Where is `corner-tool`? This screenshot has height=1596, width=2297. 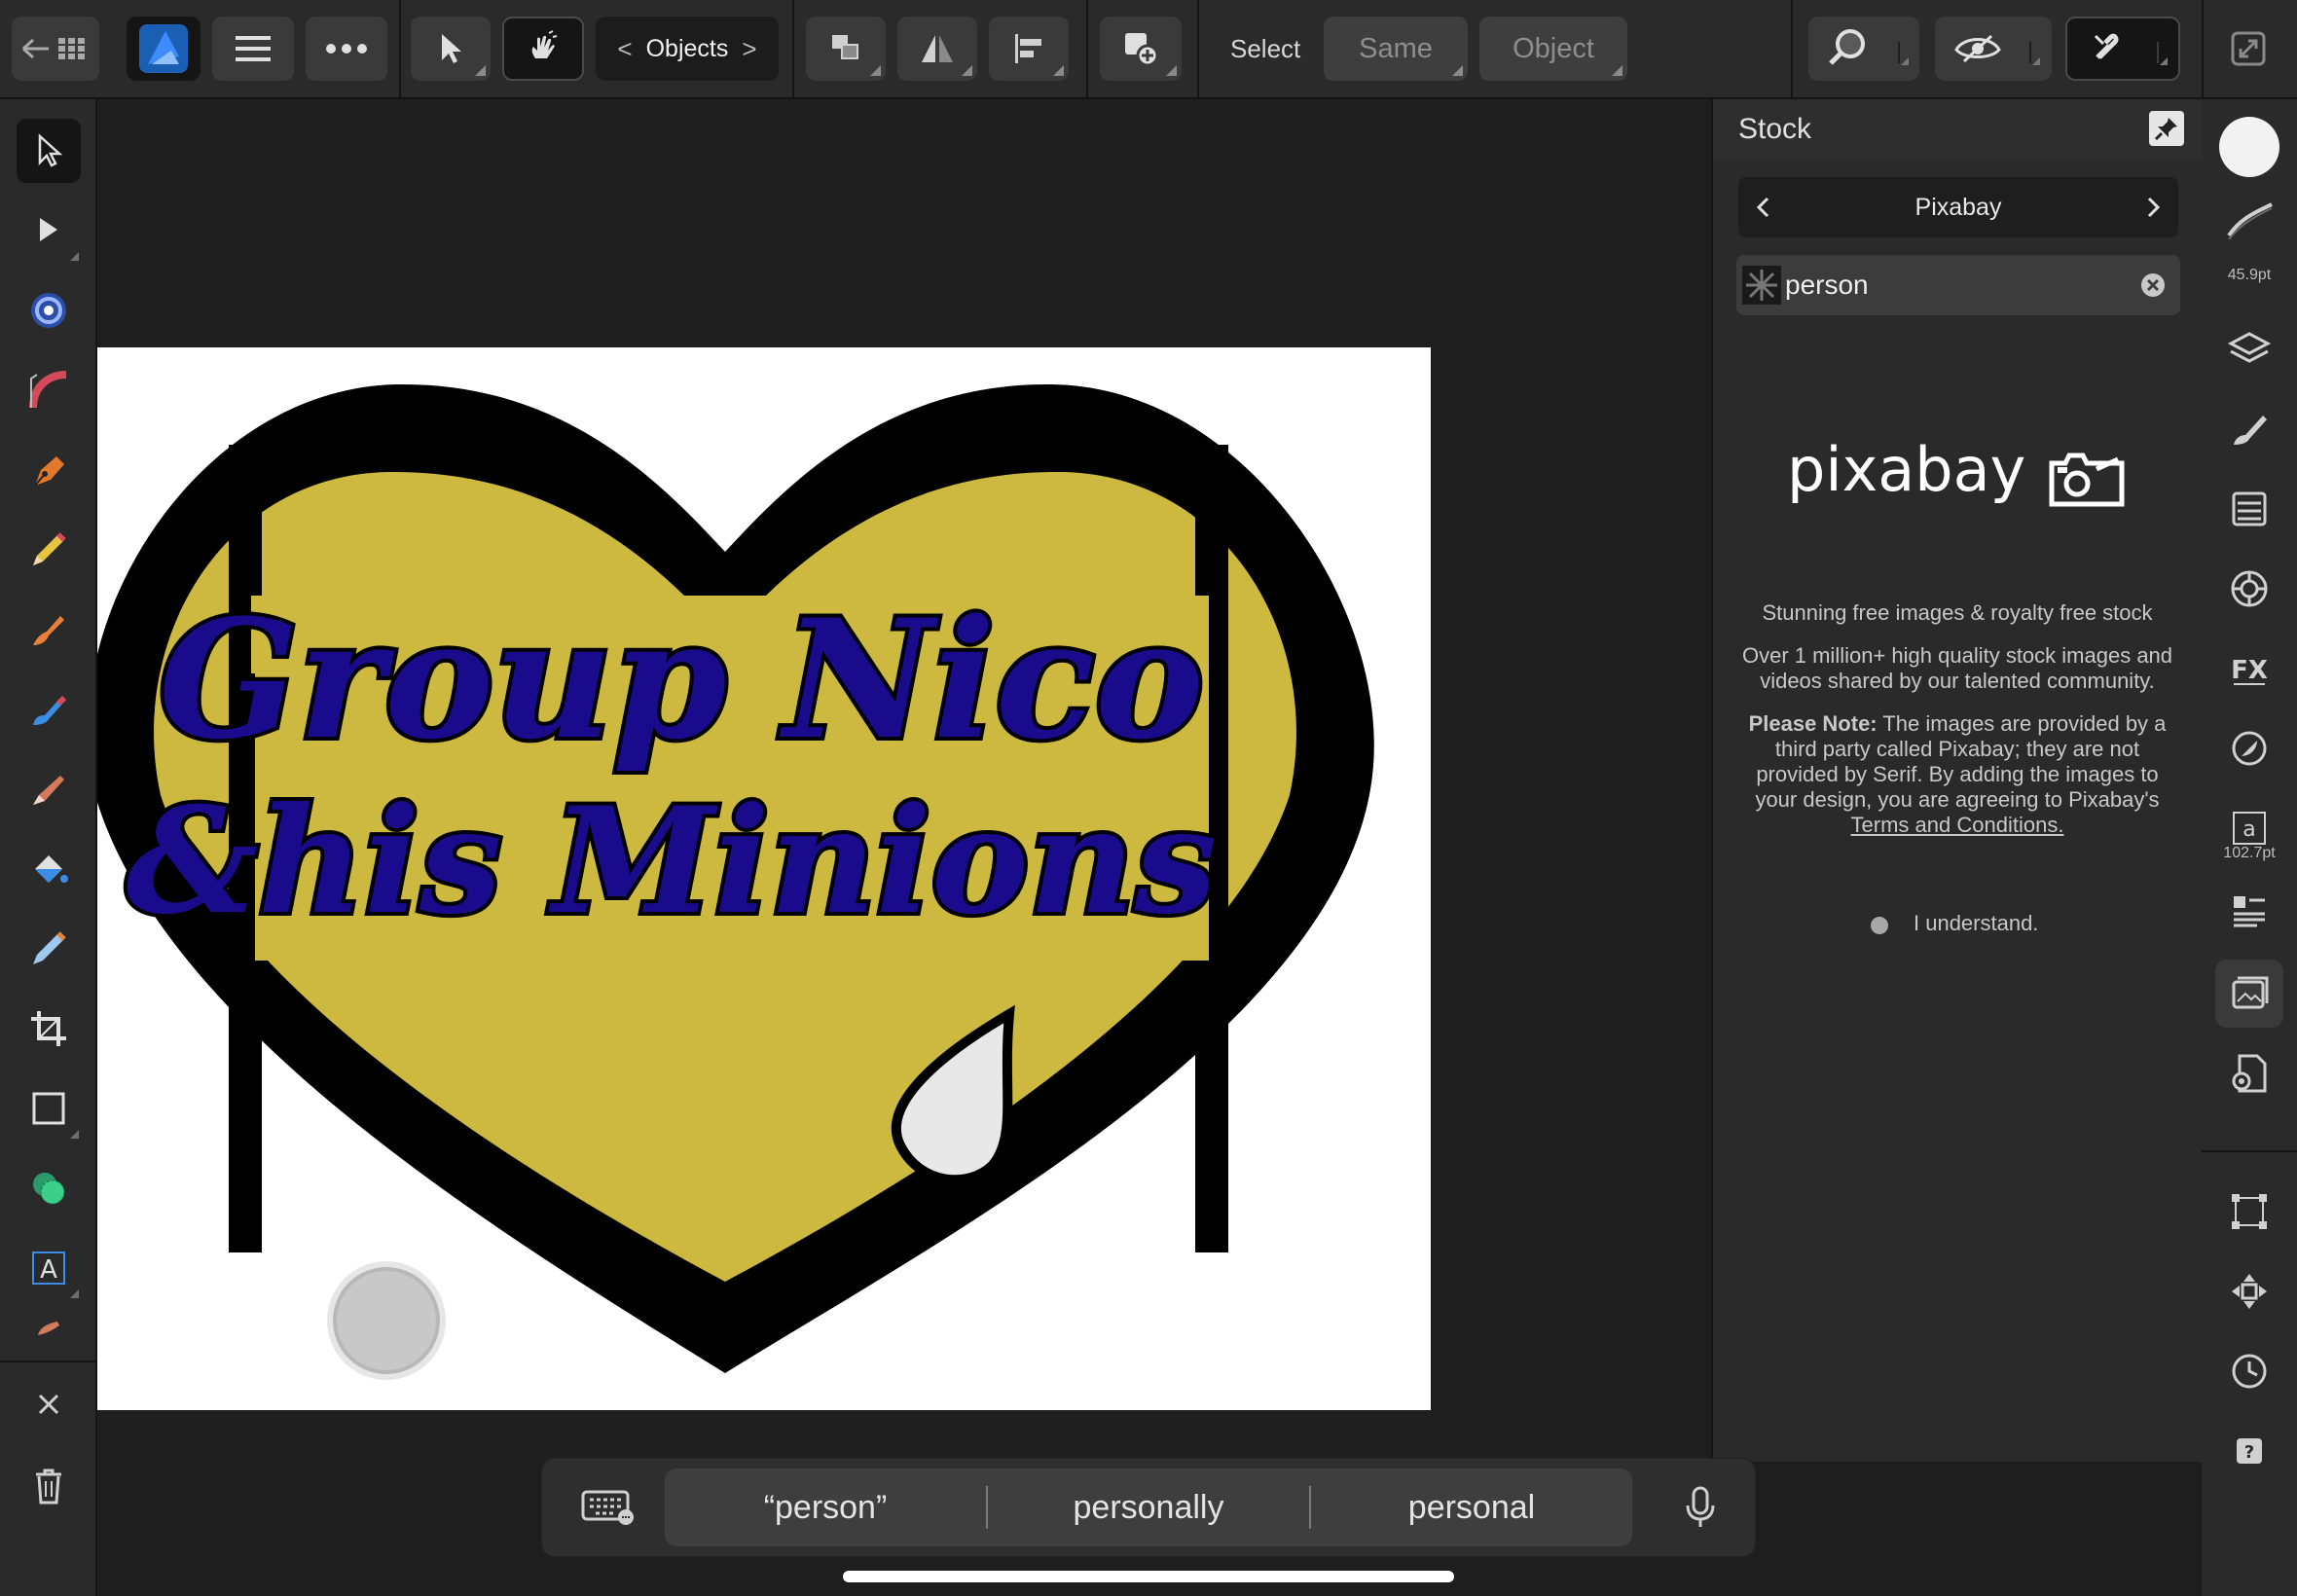 corner-tool is located at coordinates (49, 310).